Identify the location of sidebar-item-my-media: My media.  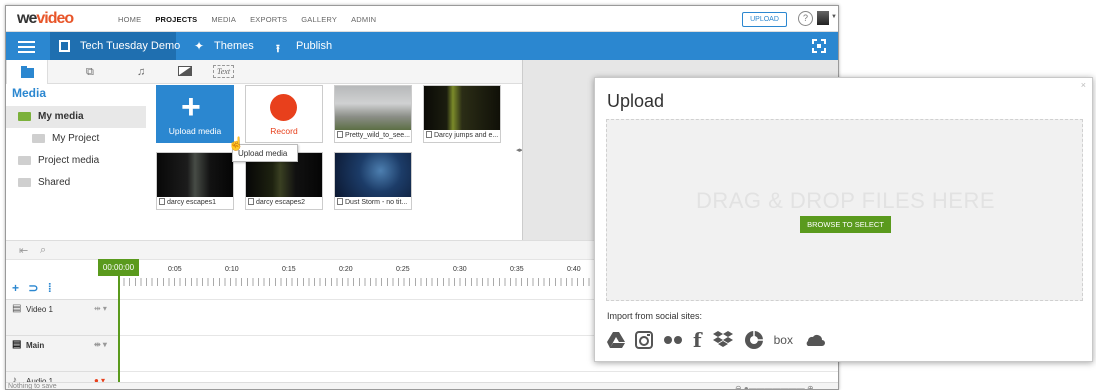
(76, 117).